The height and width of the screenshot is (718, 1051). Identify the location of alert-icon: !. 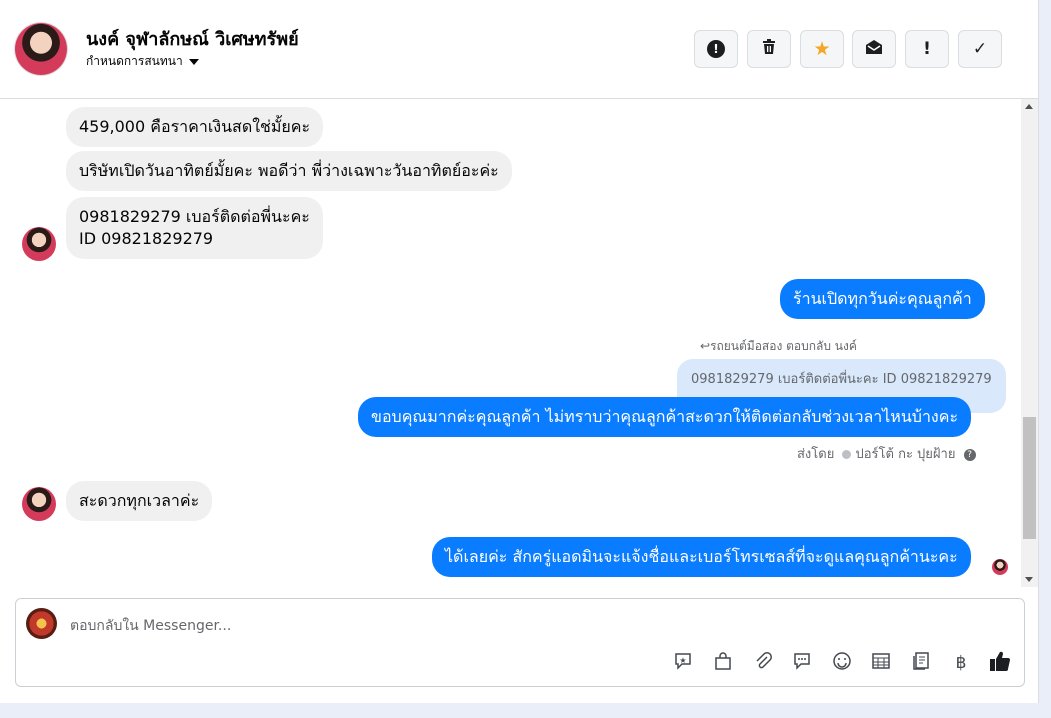
(716, 49).